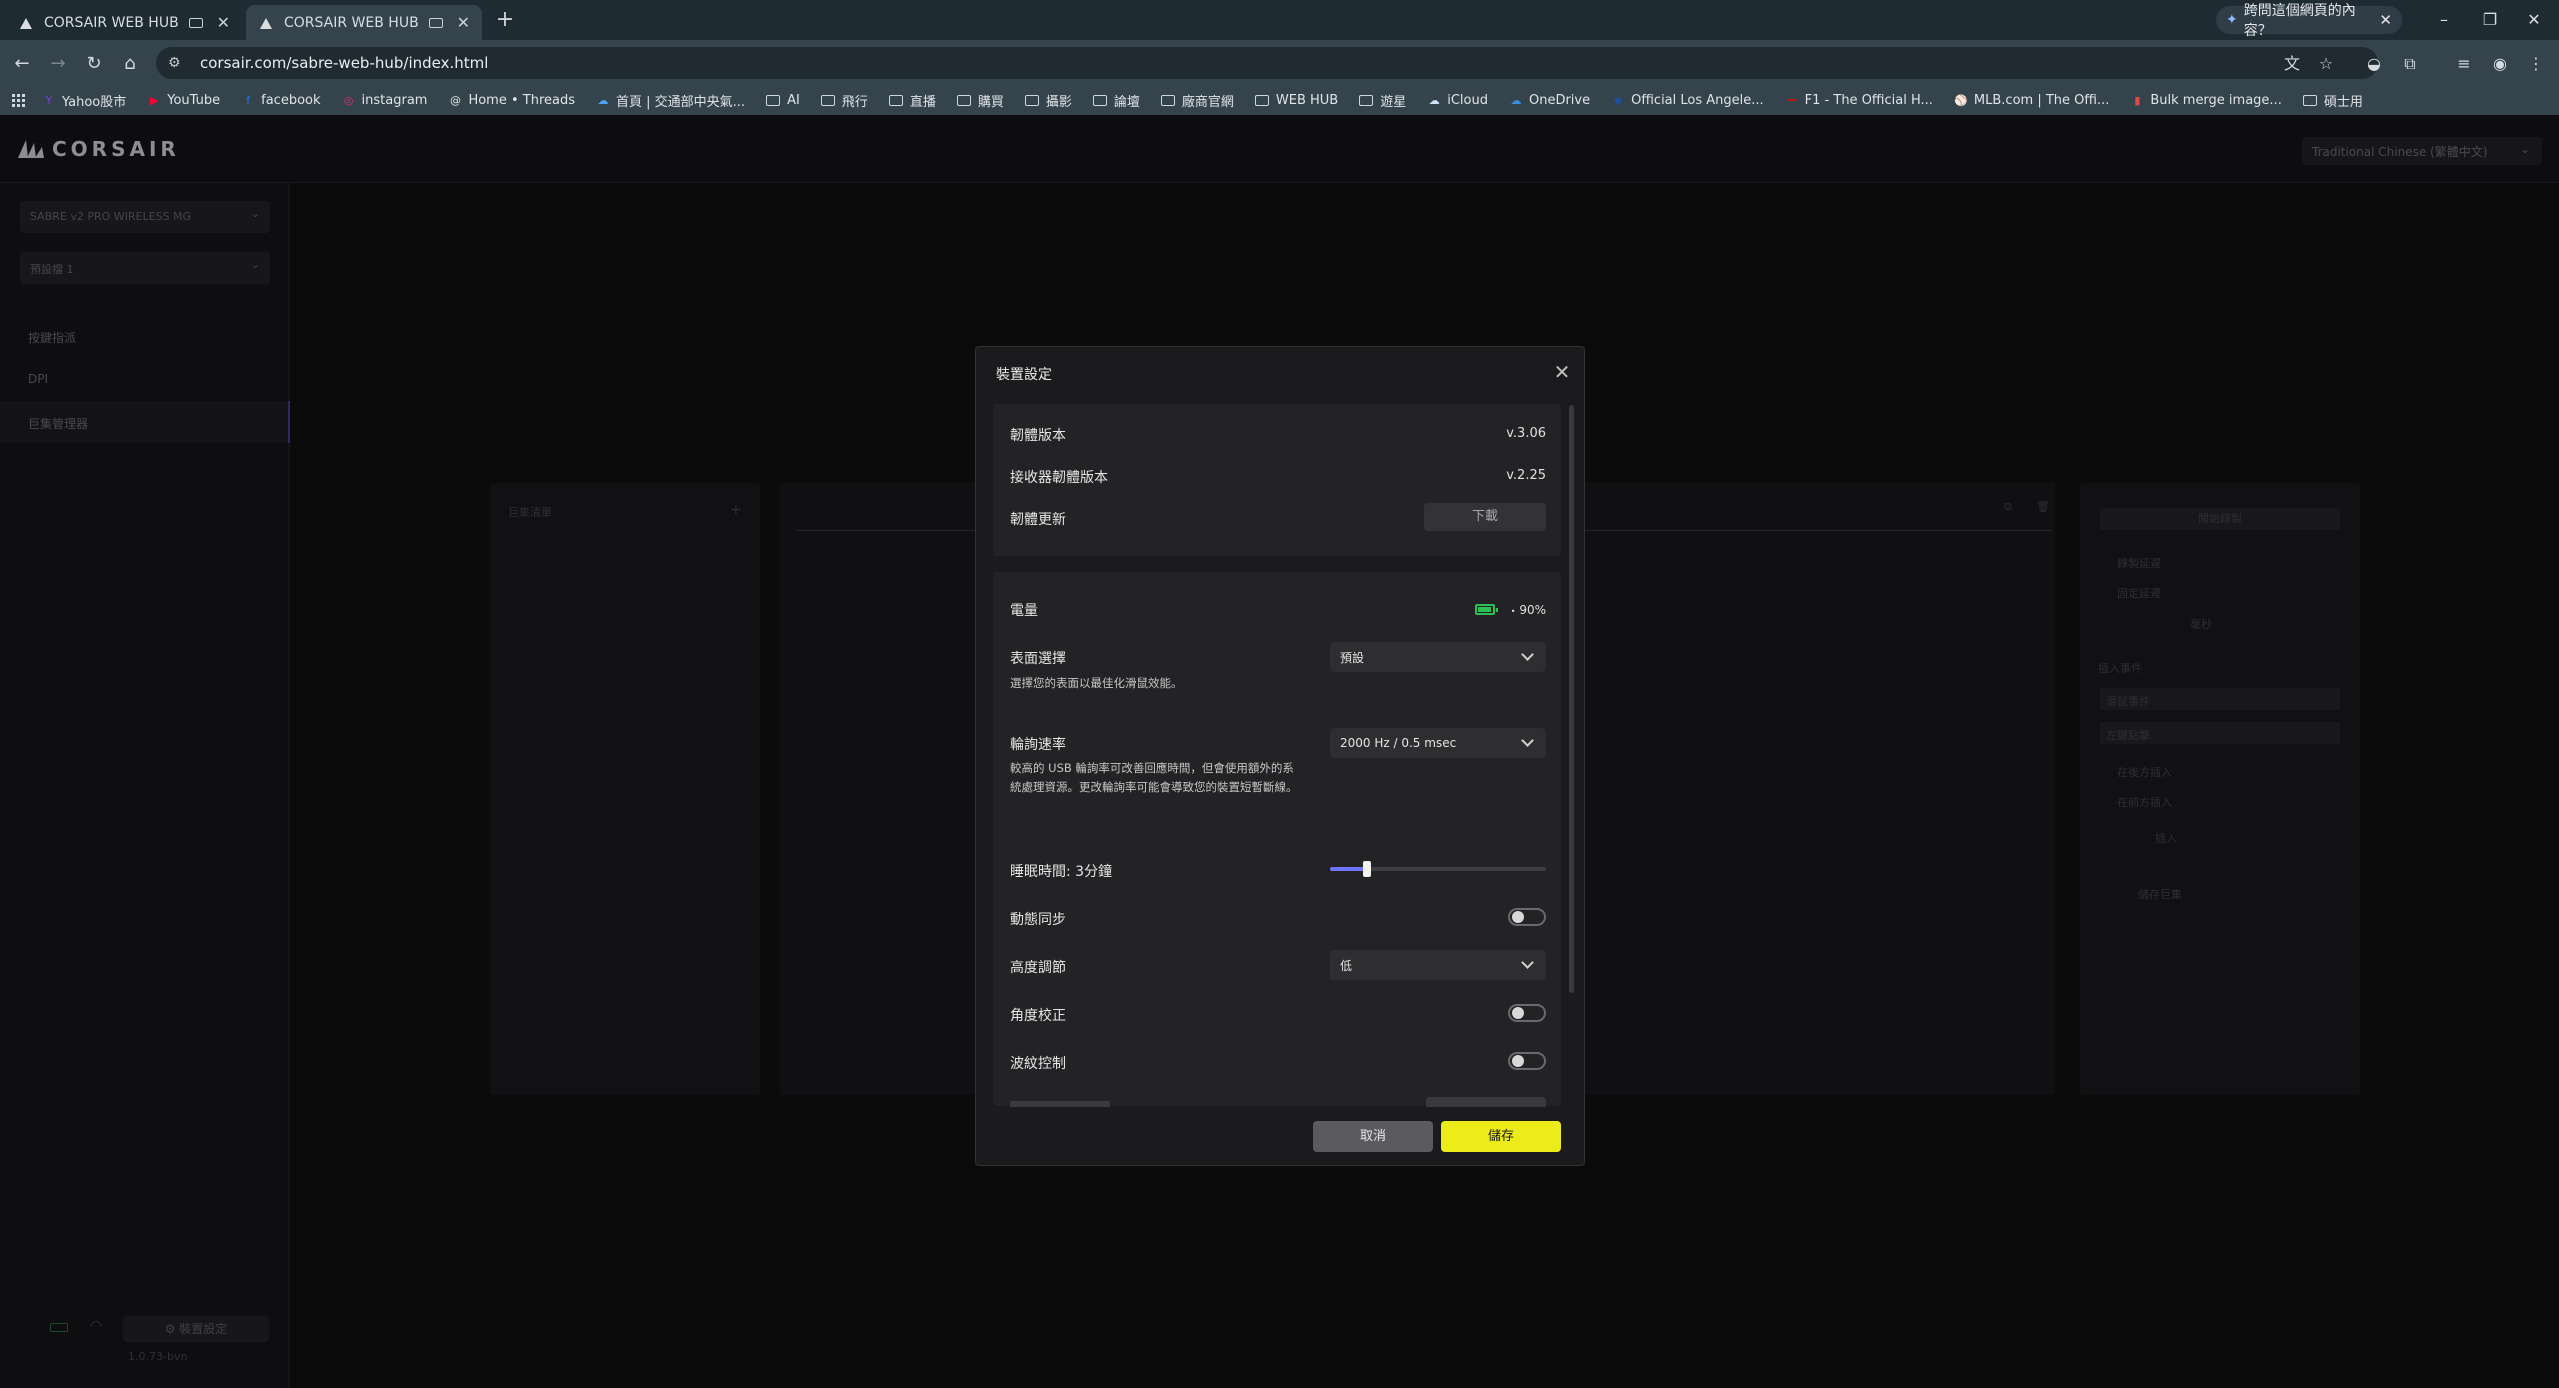  What do you see at coordinates (2422, 151) in the screenshot?
I see `language-select: Traditional Chinese (繁體中文) ⌄` at bounding box center [2422, 151].